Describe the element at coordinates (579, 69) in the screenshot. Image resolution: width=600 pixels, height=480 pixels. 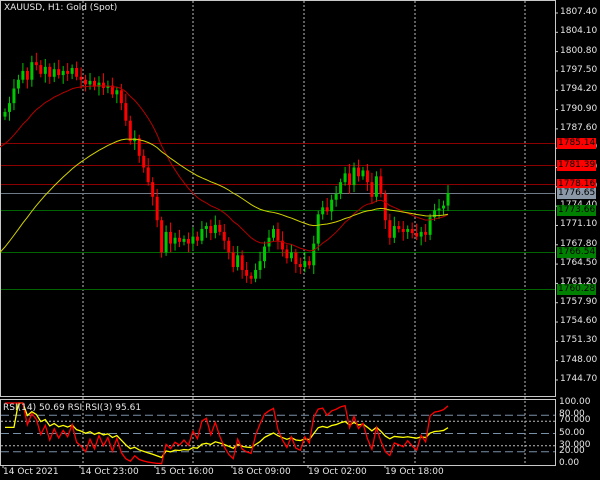
I see `price-tick-label: 1797.50` at that location.